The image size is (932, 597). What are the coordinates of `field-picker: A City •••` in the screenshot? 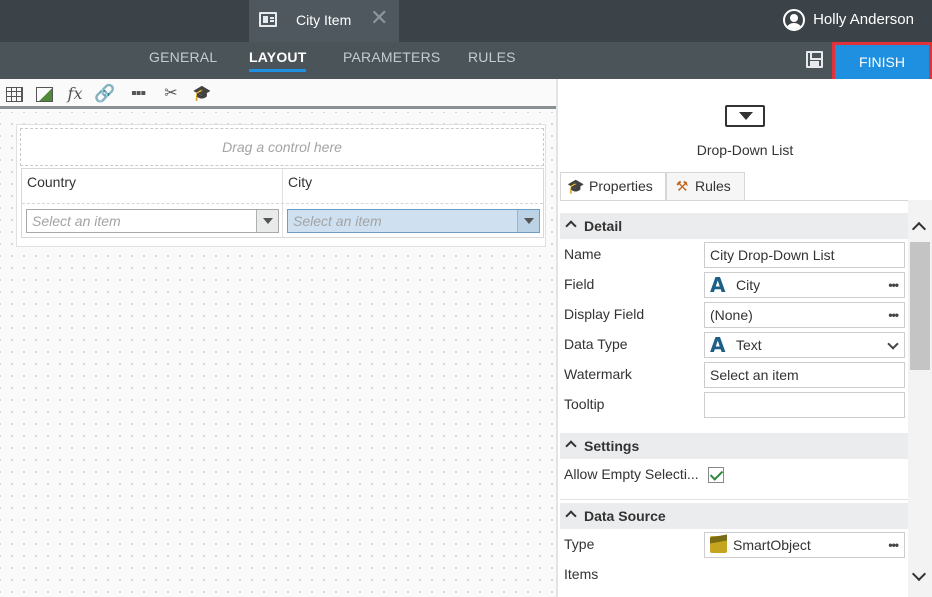 It's located at (804, 285).